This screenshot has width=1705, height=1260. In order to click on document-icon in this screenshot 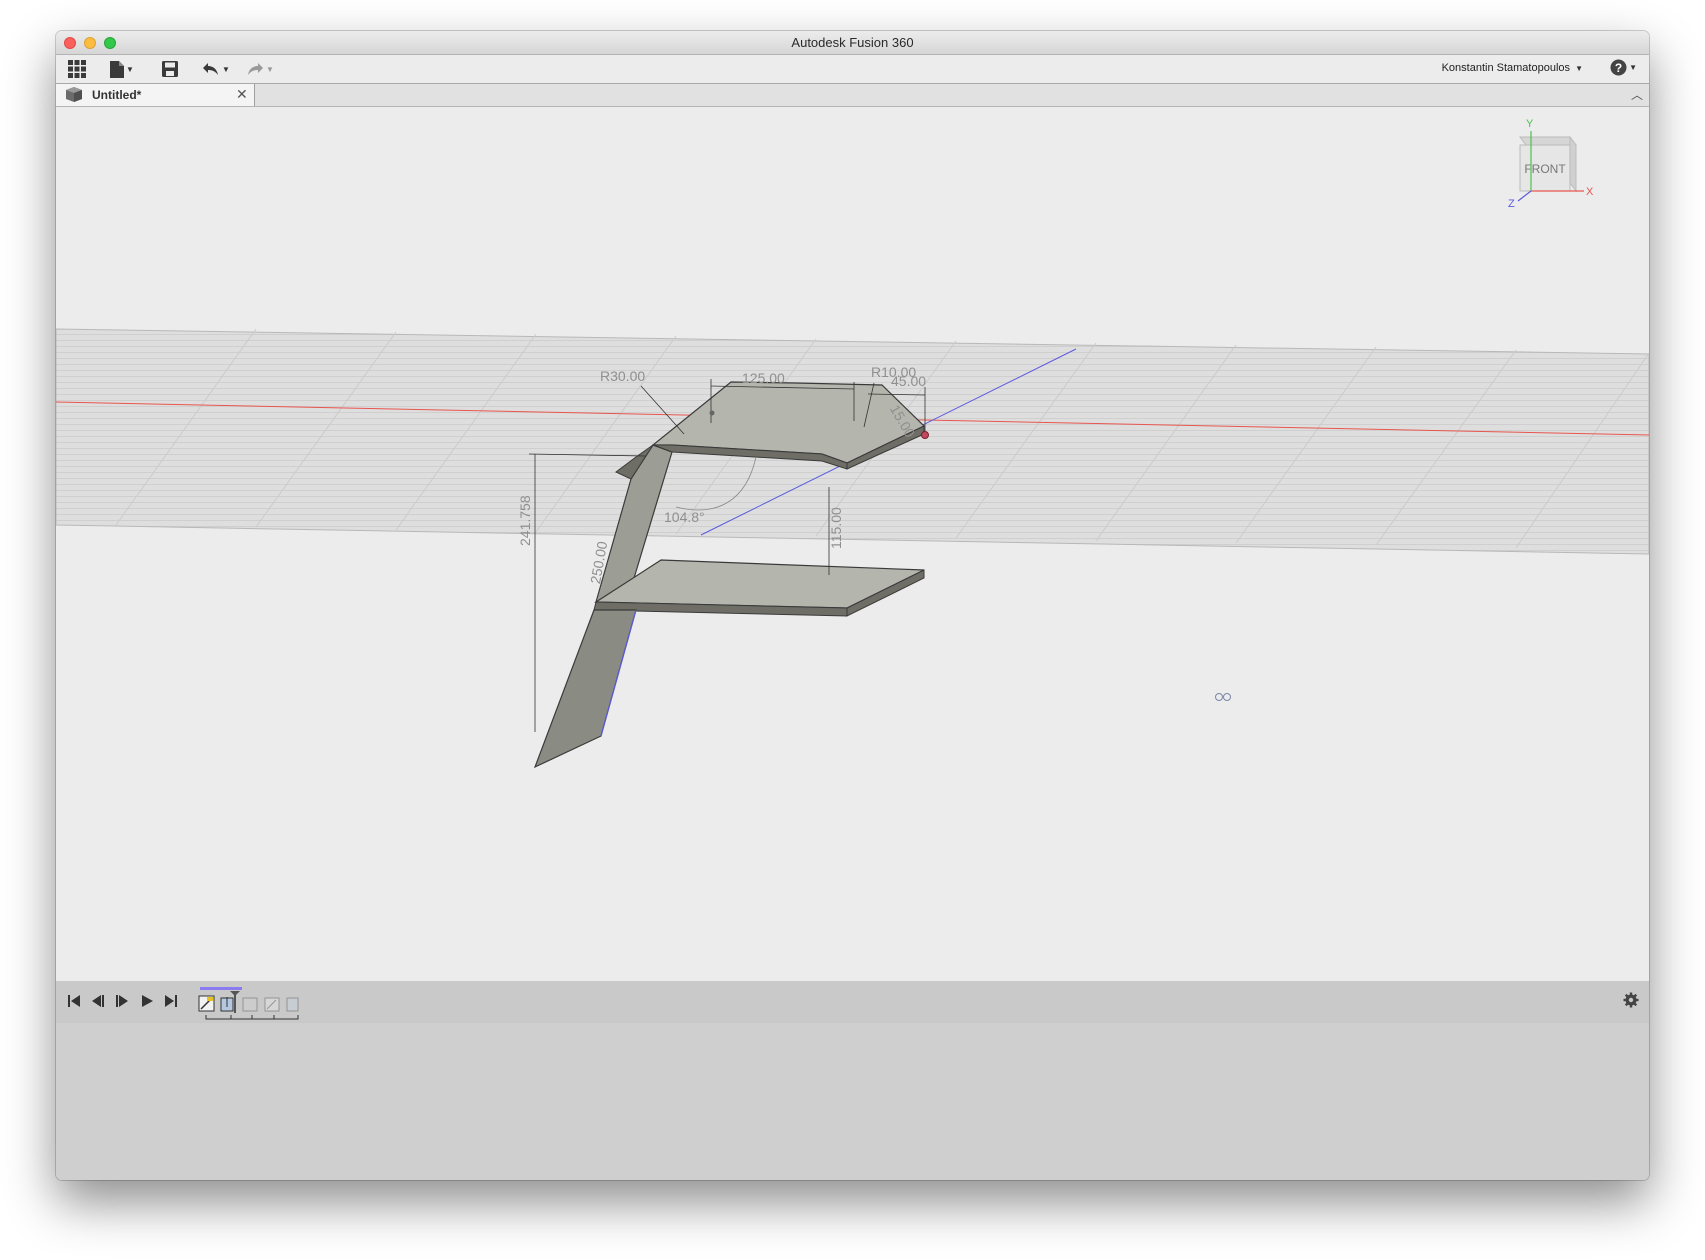, I will do `click(117, 69)`.